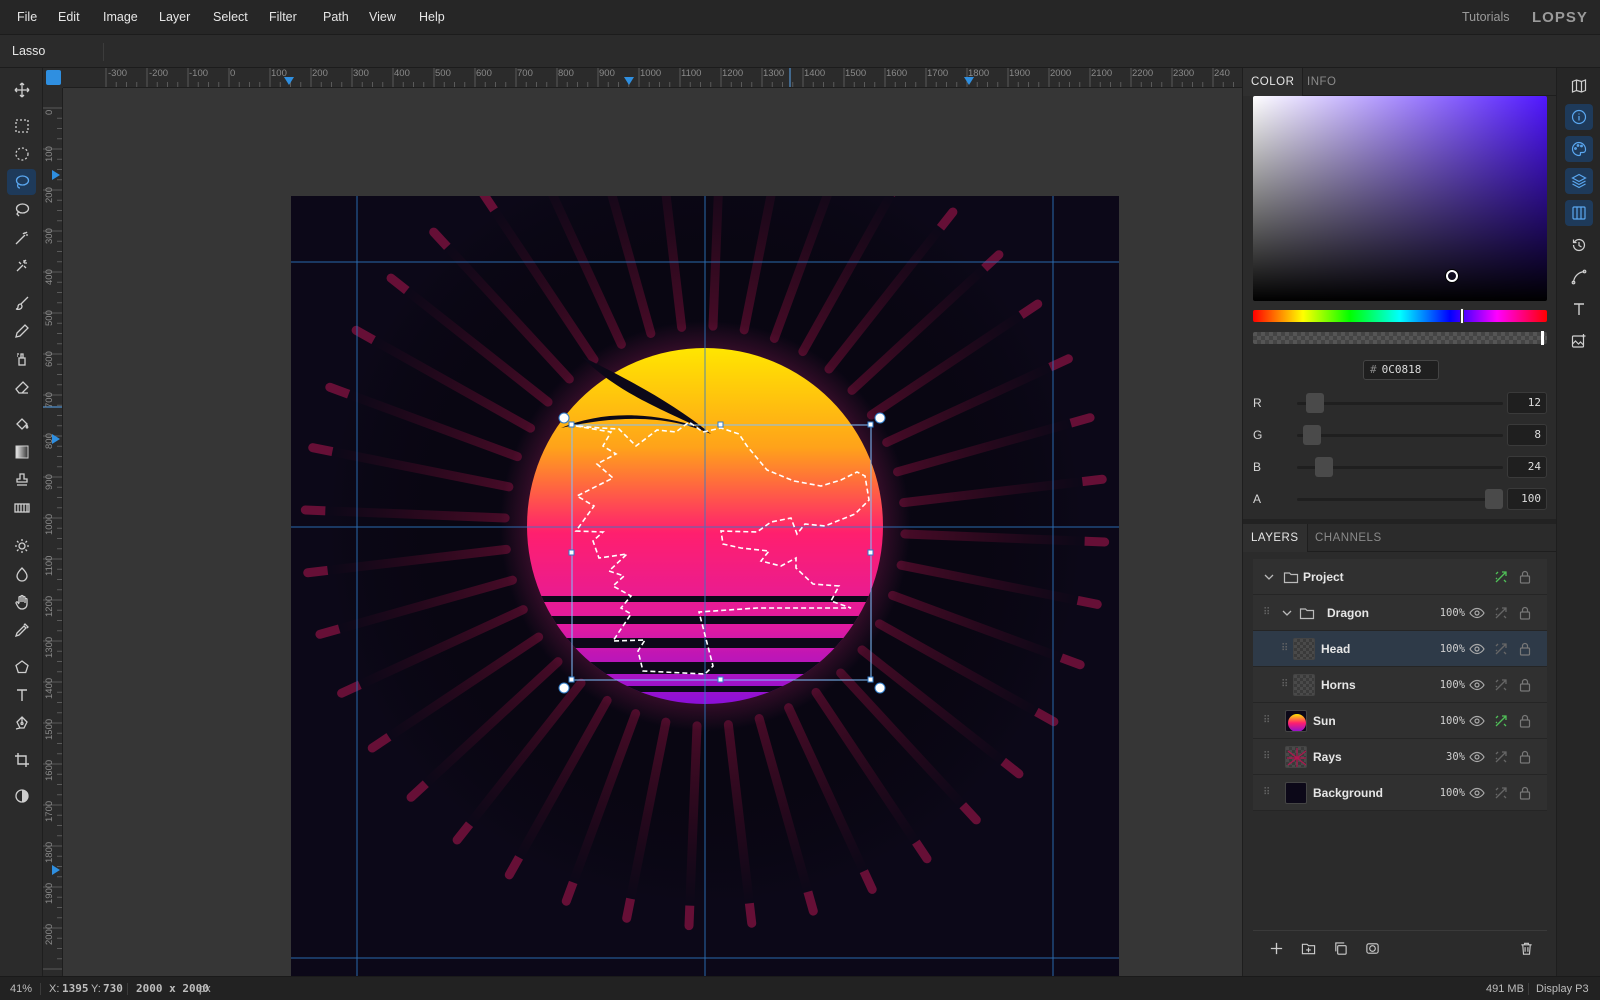 This screenshot has width=1600, height=1000. I want to click on channel-r-slider, so click(1400, 403).